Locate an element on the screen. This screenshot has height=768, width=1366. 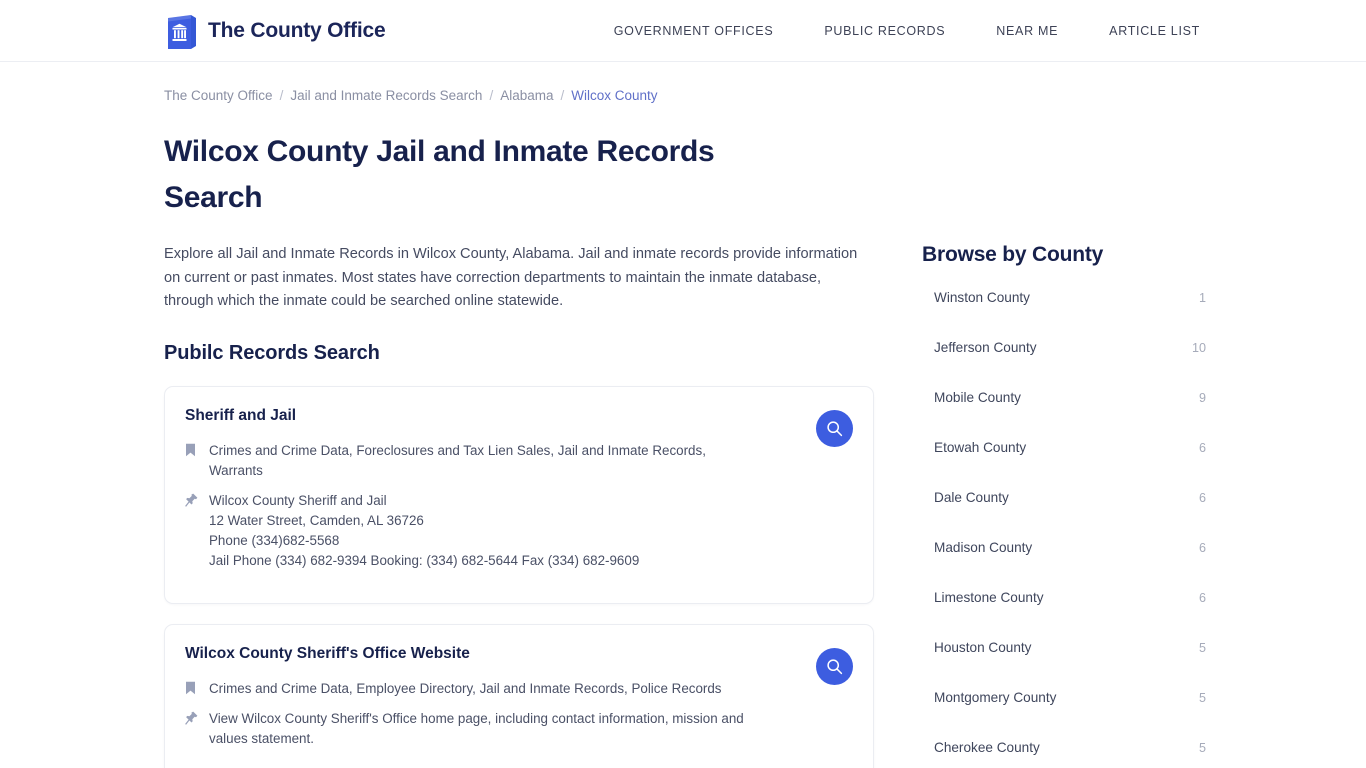
nav-near-me: NEAR ME is located at coordinates (1027, 31).